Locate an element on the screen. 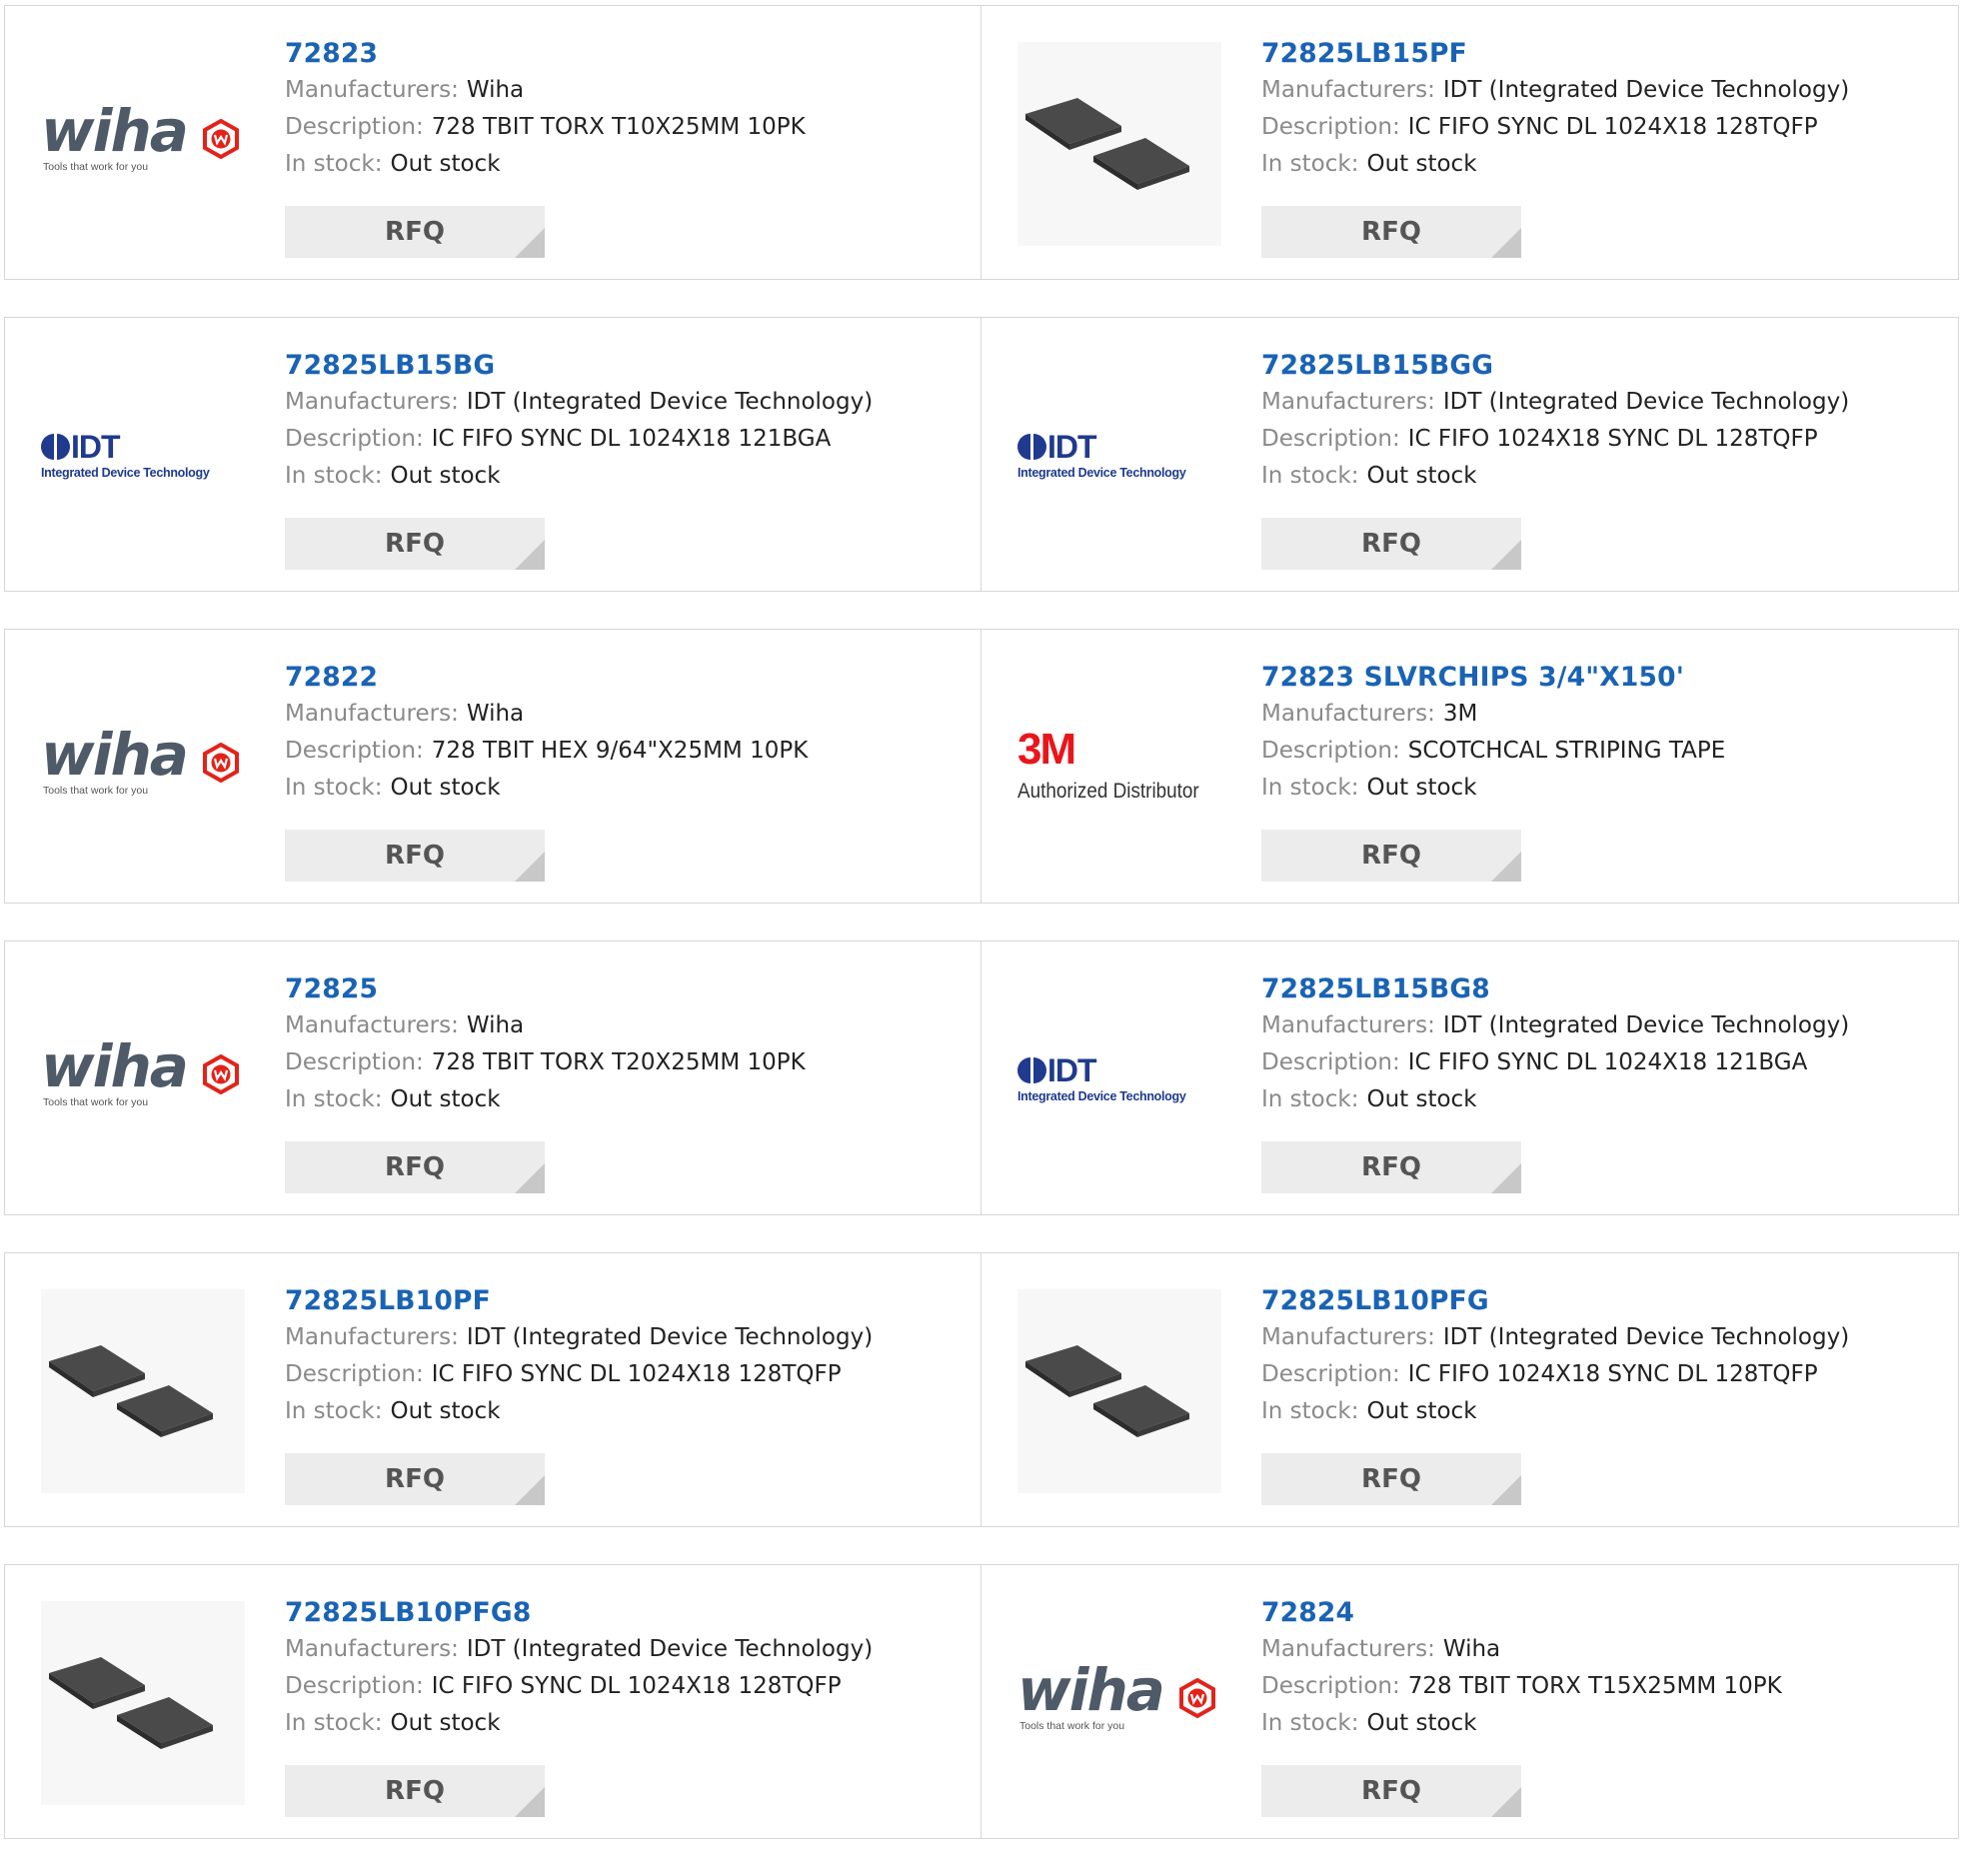  product-image: 3M Authorized Distributor is located at coordinates (1119, 768).